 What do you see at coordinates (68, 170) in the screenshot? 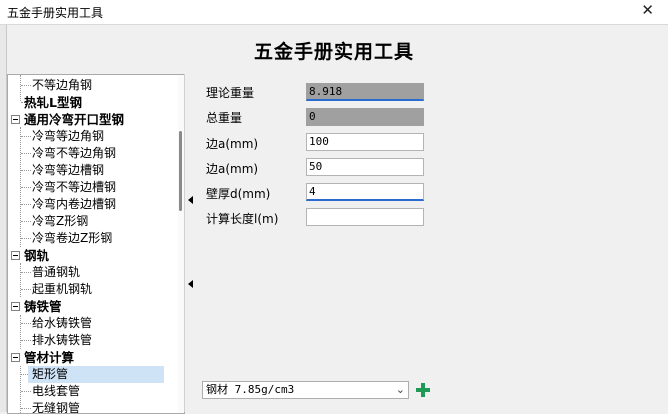
I see `tree-item-label: 冷弯等边槽钢` at bounding box center [68, 170].